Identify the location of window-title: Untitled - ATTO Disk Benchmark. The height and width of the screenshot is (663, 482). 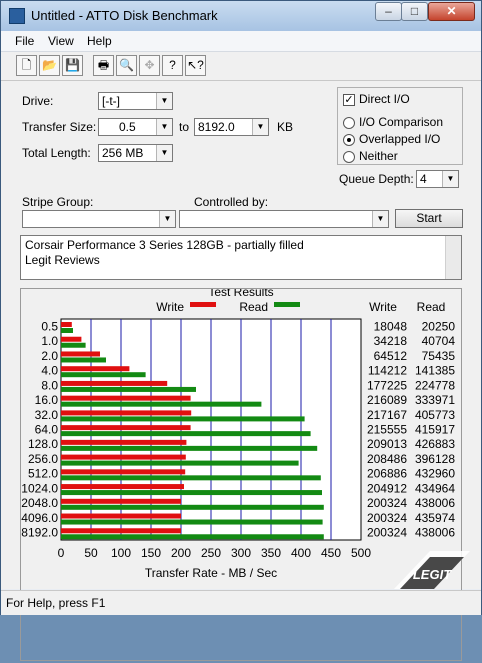
(124, 15).